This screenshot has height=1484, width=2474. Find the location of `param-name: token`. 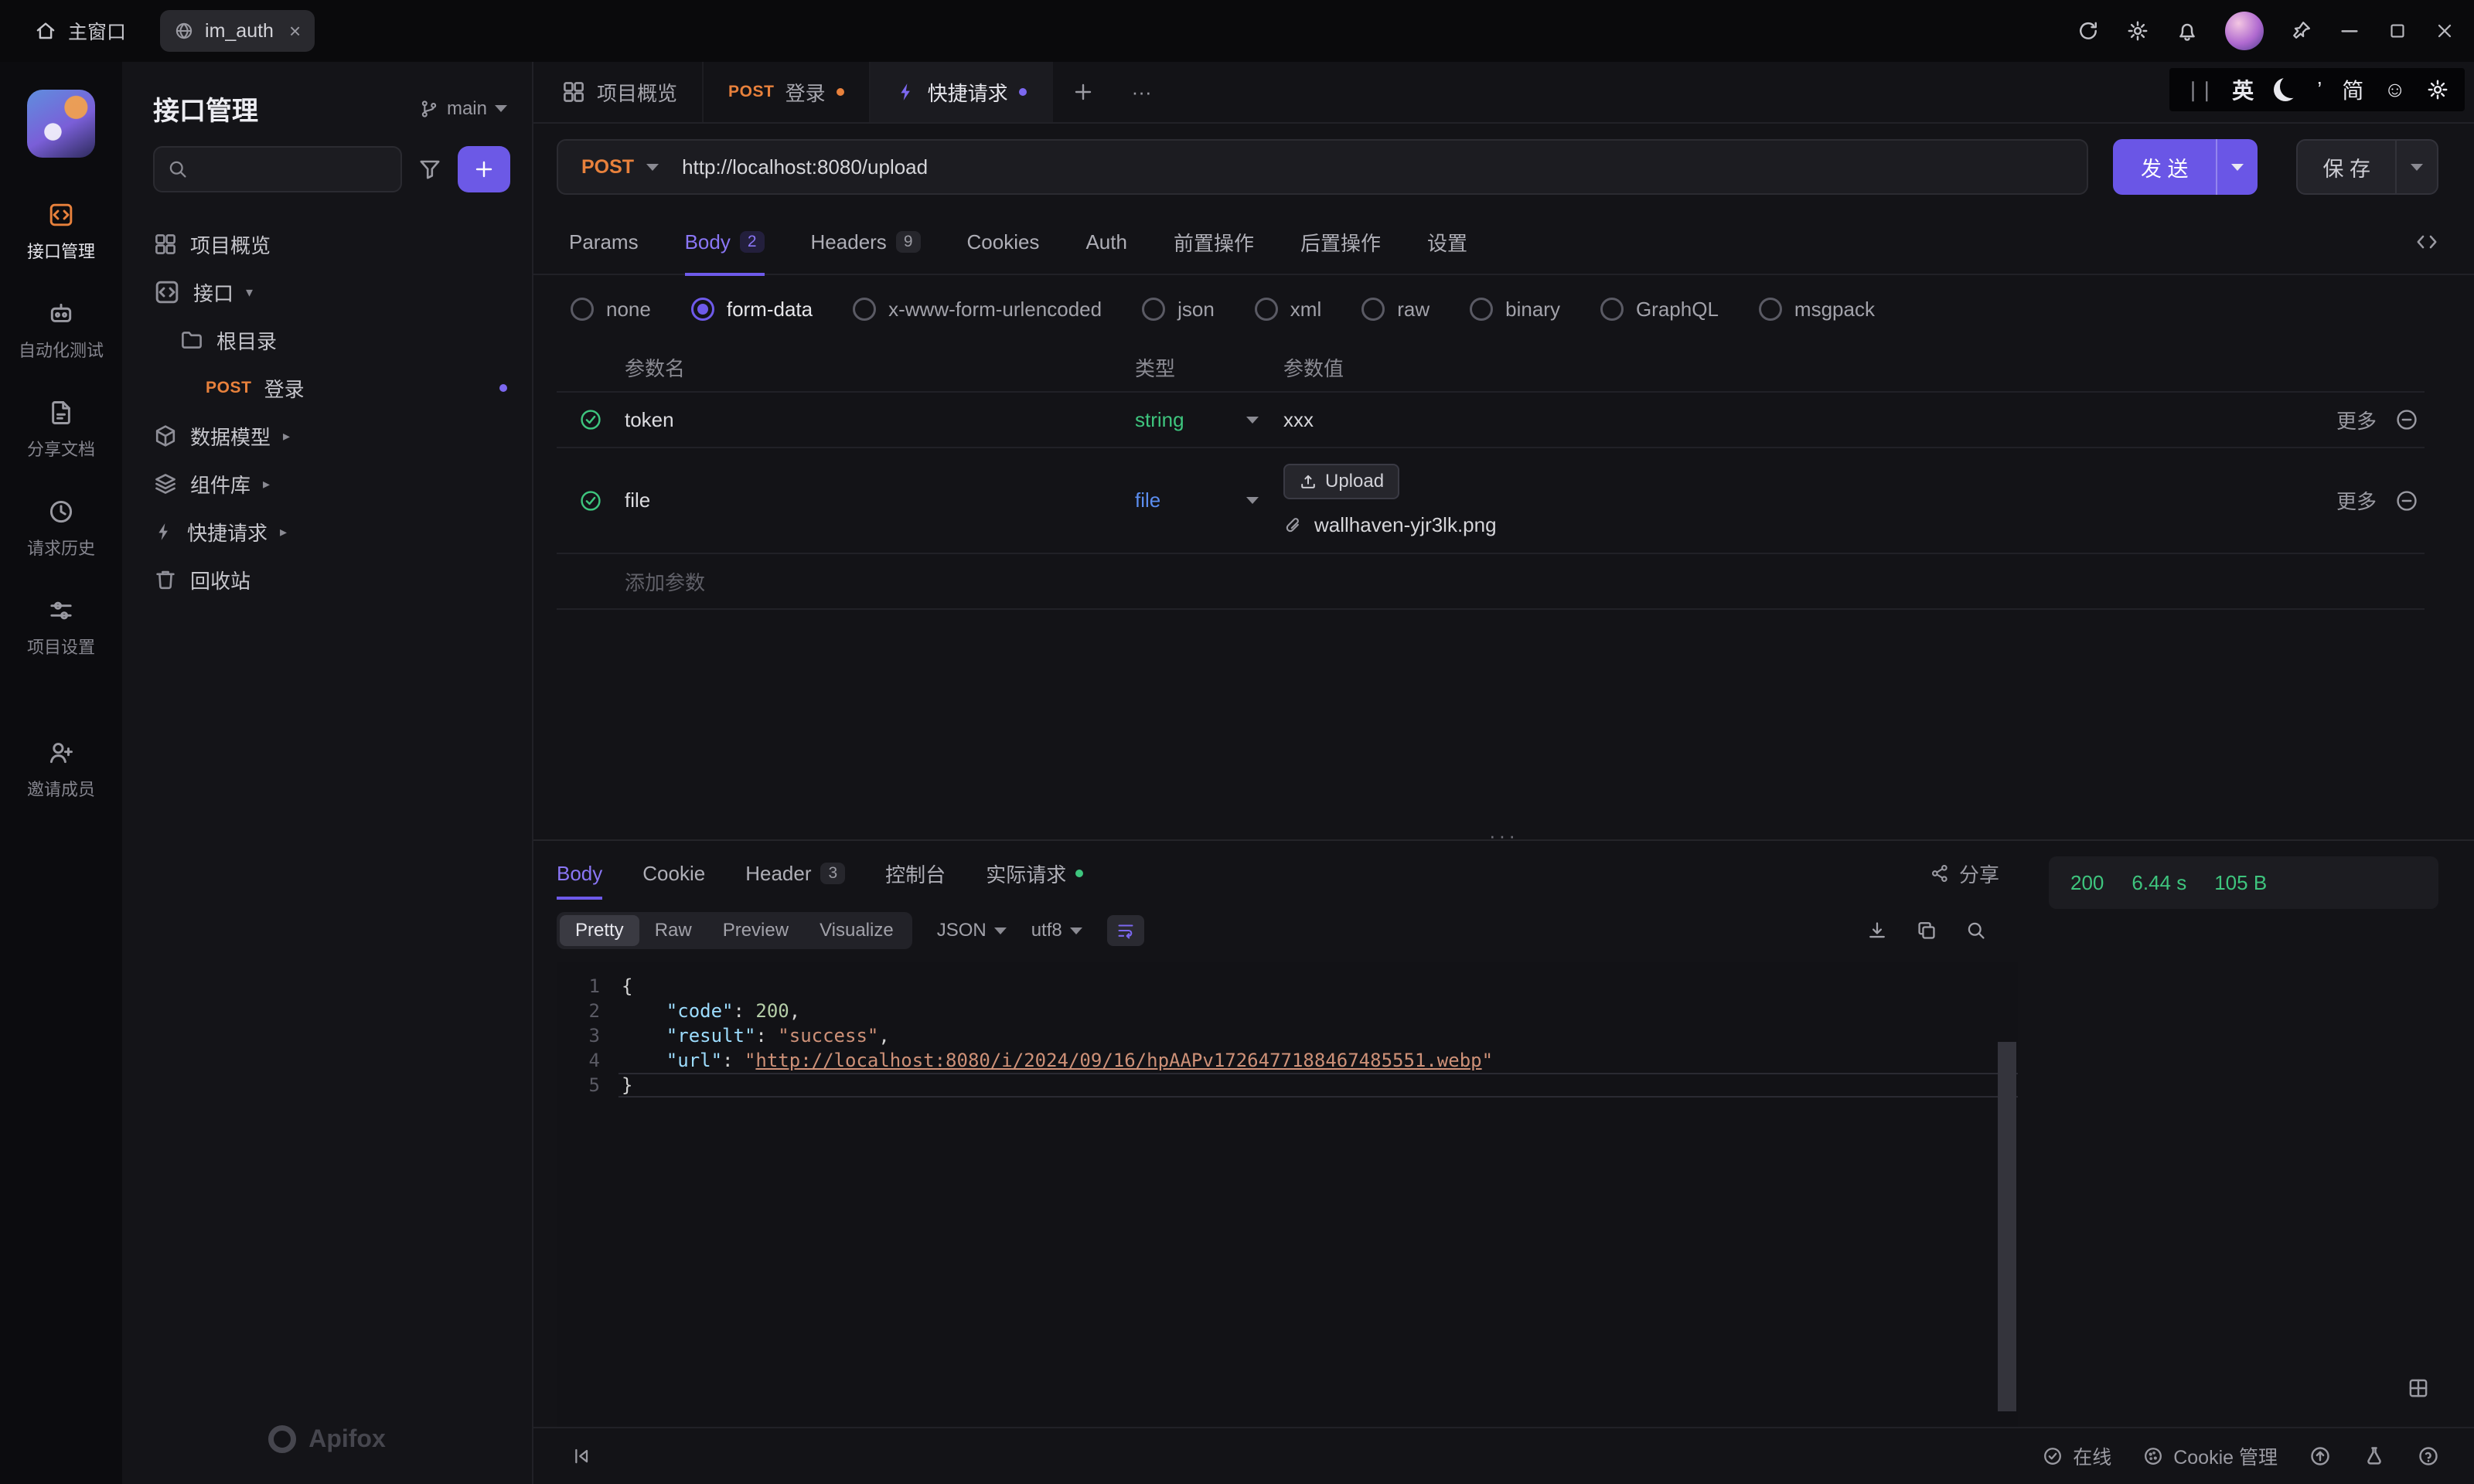

param-name: token is located at coordinates (880, 420).